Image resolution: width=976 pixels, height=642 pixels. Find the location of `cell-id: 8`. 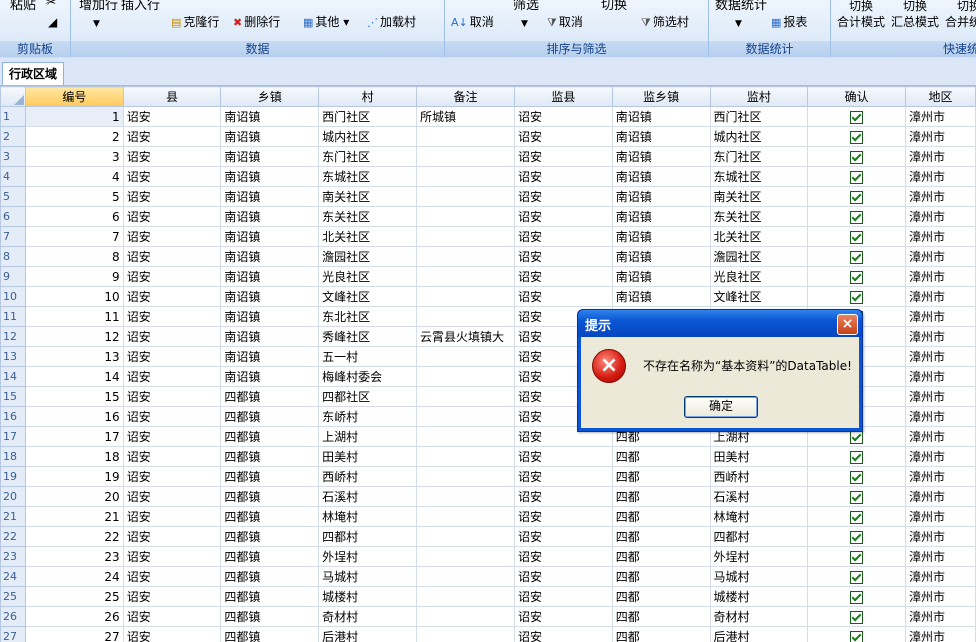

cell-id: 8 is located at coordinates (74, 256).